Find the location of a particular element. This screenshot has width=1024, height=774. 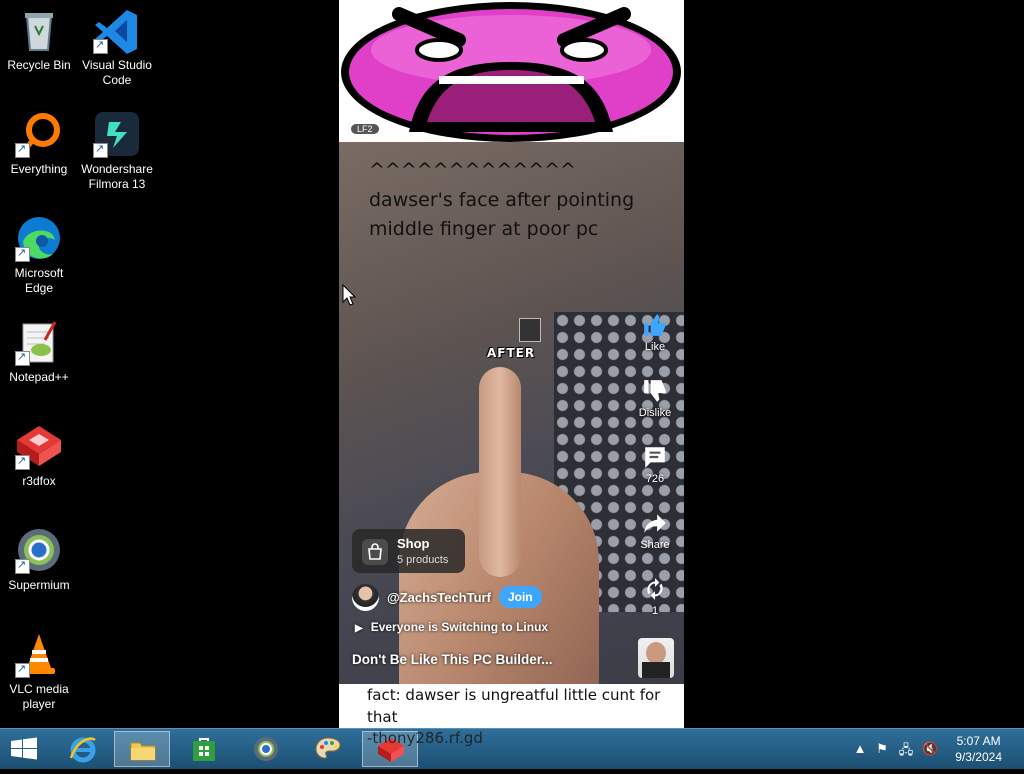

playlist-link: ▶ Everyone is Switching to Linux is located at coordinates (451, 627).